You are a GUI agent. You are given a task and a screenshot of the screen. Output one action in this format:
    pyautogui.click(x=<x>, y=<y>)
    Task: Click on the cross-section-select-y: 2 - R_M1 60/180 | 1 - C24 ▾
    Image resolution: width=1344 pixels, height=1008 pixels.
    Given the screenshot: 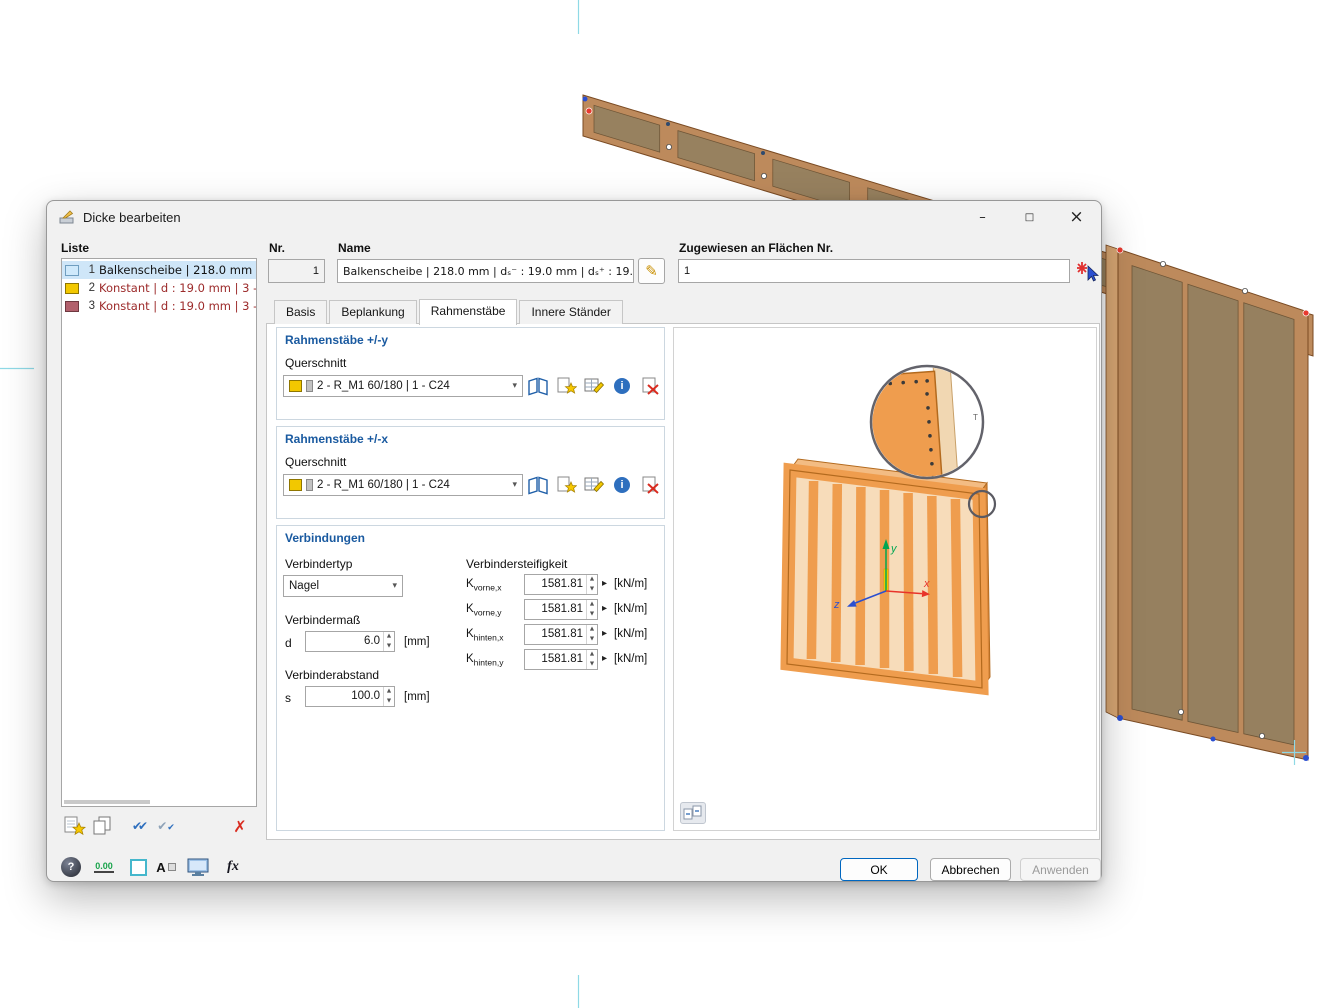 What is the action you would take?
    pyautogui.click(x=403, y=386)
    